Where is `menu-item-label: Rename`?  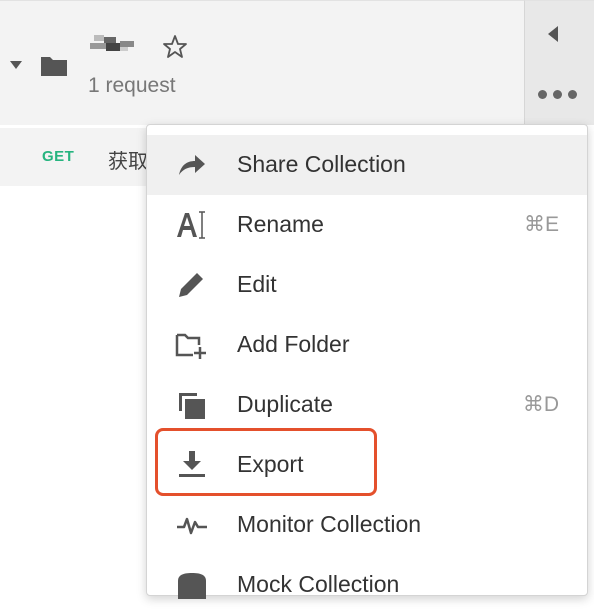
menu-item-label: Rename is located at coordinates (280, 224).